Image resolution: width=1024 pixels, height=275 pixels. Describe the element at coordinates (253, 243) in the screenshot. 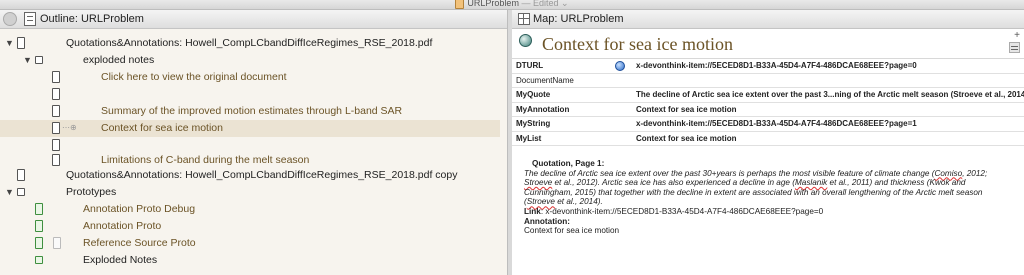

I see `outline-row: Reference Source Proto` at that location.